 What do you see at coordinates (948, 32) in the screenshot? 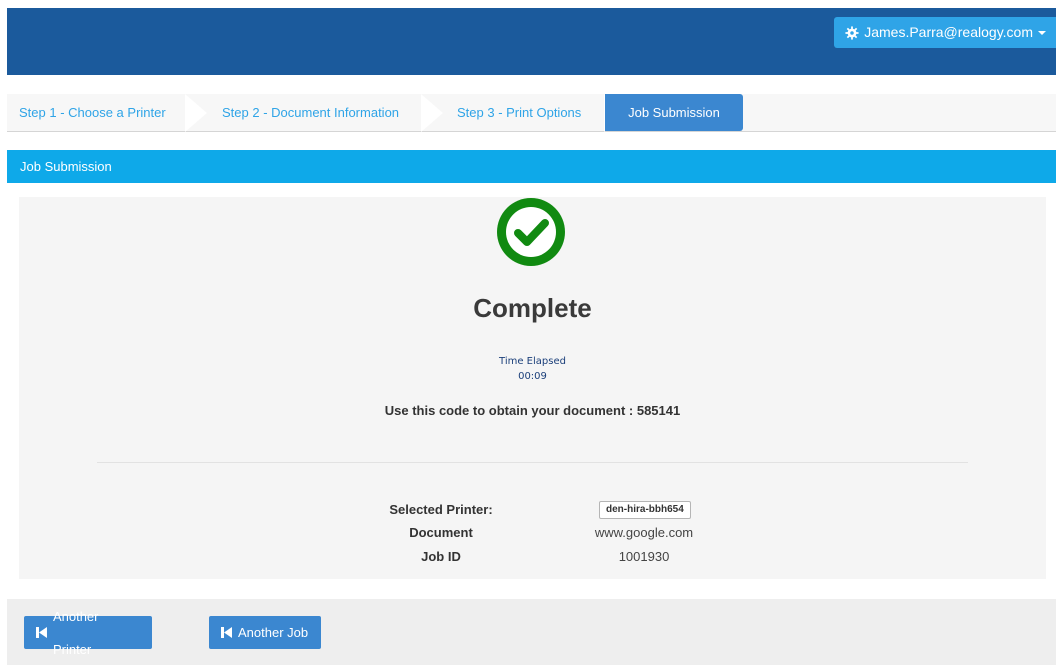
I see `user-menu-label: James.Parra@realogy.com` at bounding box center [948, 32].